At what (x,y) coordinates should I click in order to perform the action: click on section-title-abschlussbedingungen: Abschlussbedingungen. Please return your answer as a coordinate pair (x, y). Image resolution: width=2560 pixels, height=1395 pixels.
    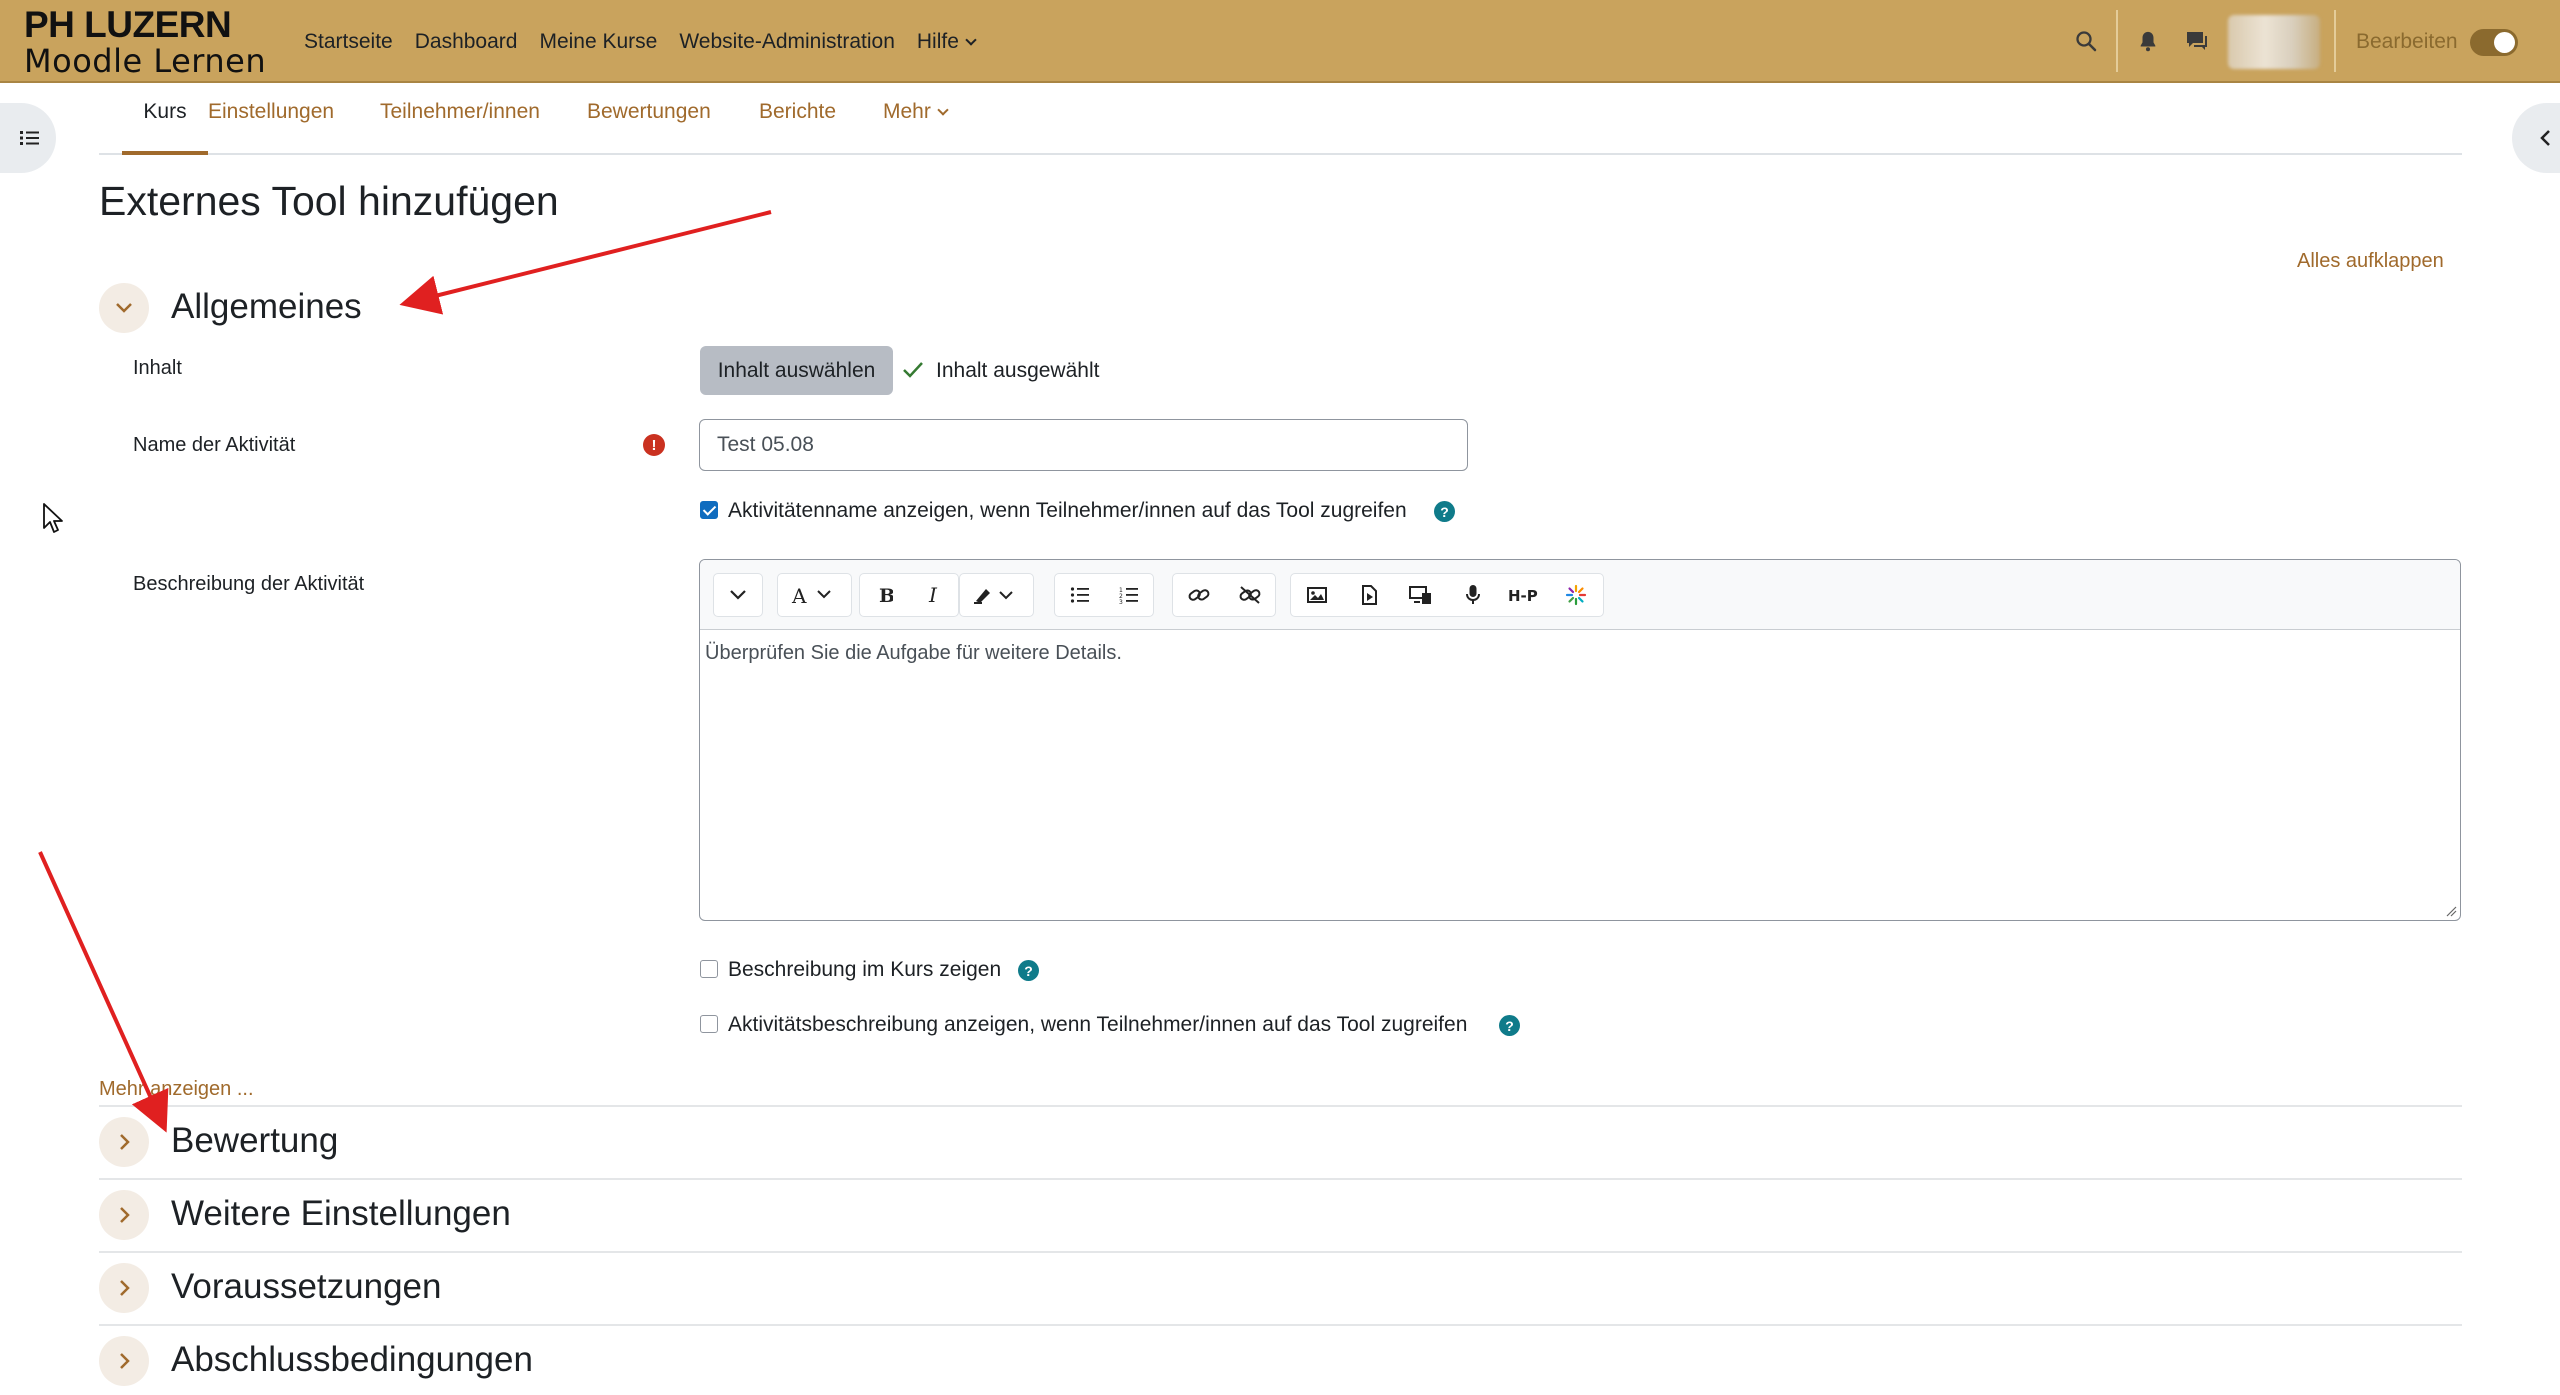
    Looking at the image, I should click on (352, 1360).